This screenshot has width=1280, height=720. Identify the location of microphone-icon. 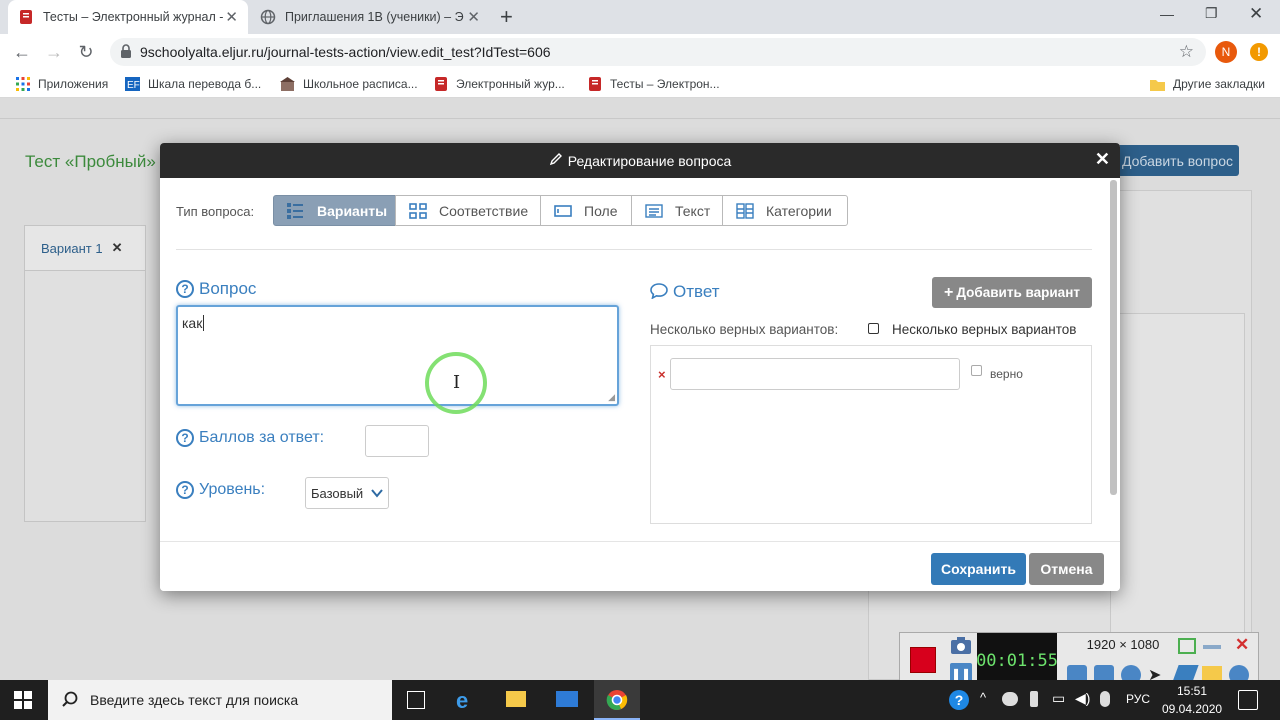
(1105, 699).